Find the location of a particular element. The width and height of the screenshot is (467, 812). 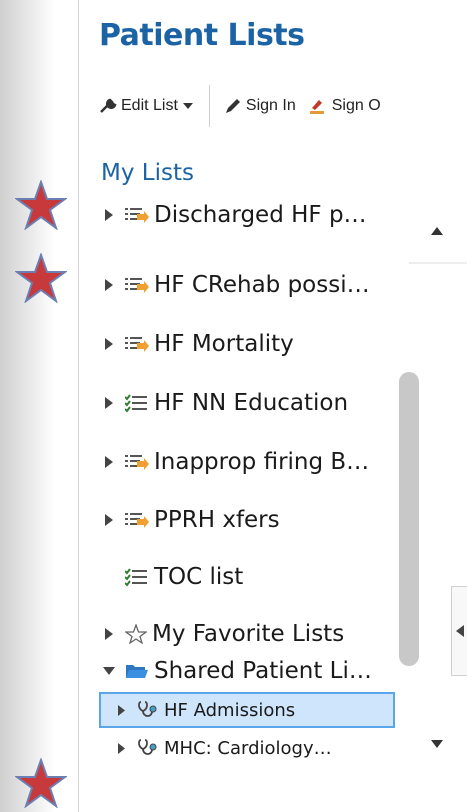

edit-list-button: Edit List is located at coordinates (148, 106).